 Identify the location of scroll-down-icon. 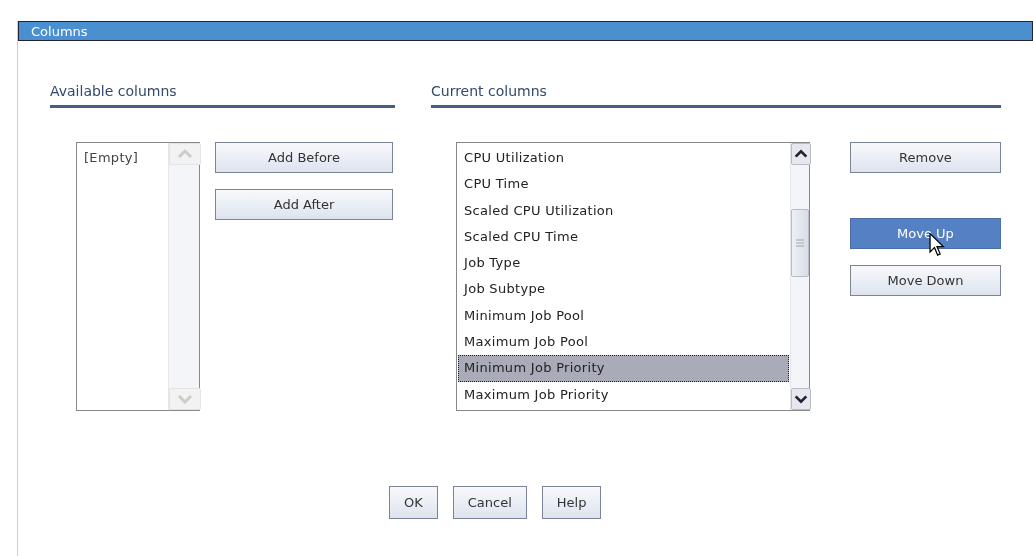
(801, 399).